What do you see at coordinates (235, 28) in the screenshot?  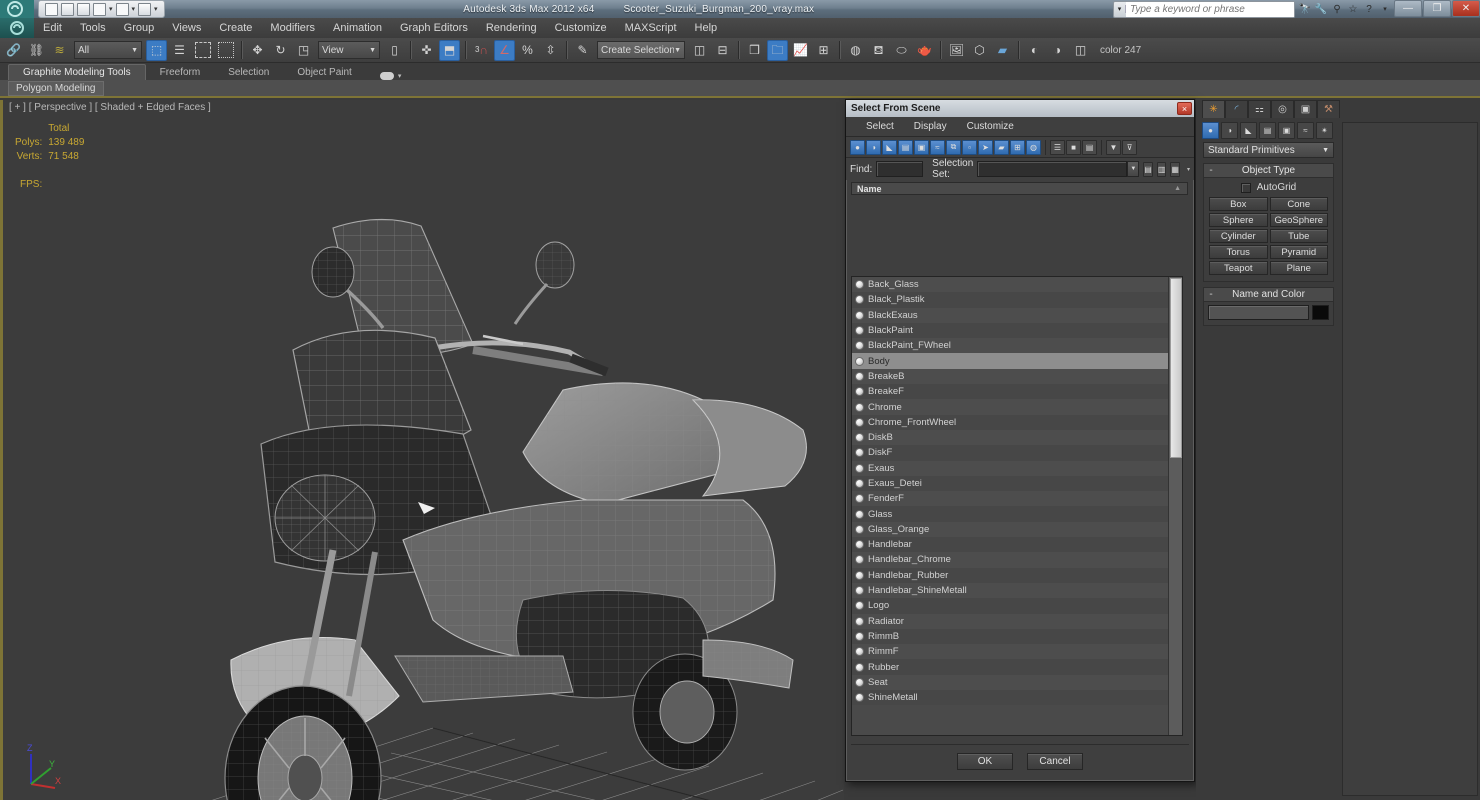 I see `menu-create: Create` at bounding box center [235, 28].